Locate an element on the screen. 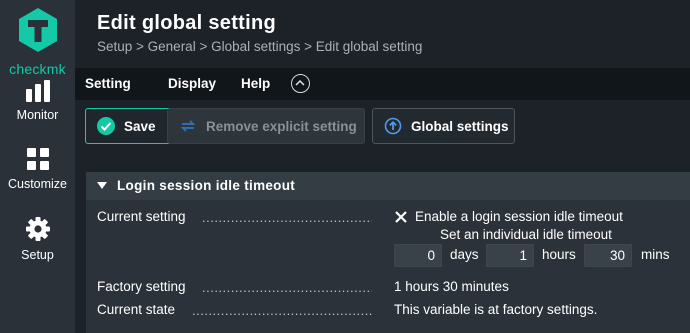 The height and width of the screenshot is (333, 690). hours-unit: hours is located at coordinates (559, 254).